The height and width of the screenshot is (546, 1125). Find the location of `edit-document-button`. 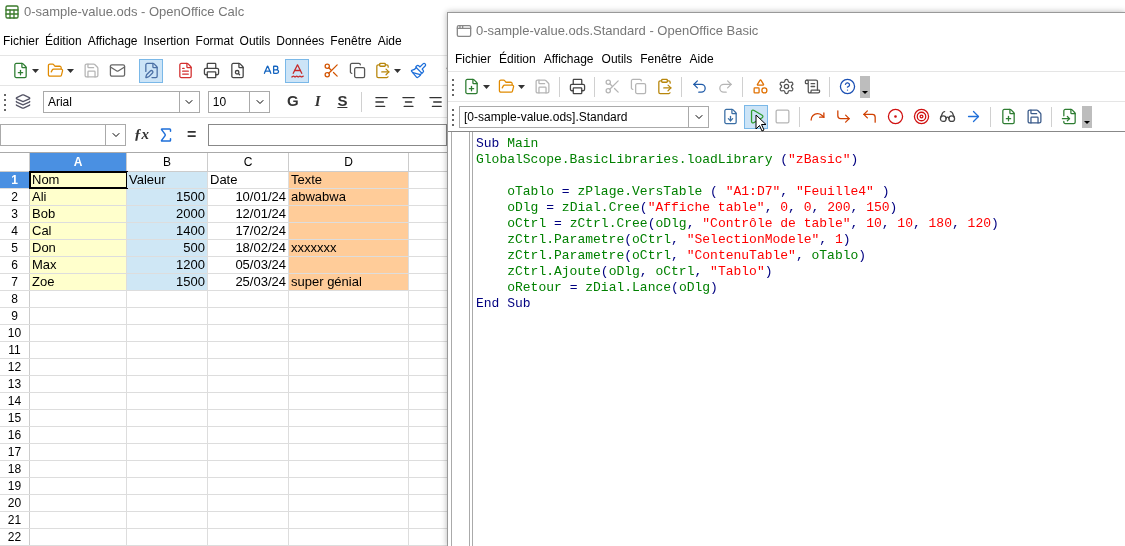

edit-document-button is located at coordinates (151, 70).